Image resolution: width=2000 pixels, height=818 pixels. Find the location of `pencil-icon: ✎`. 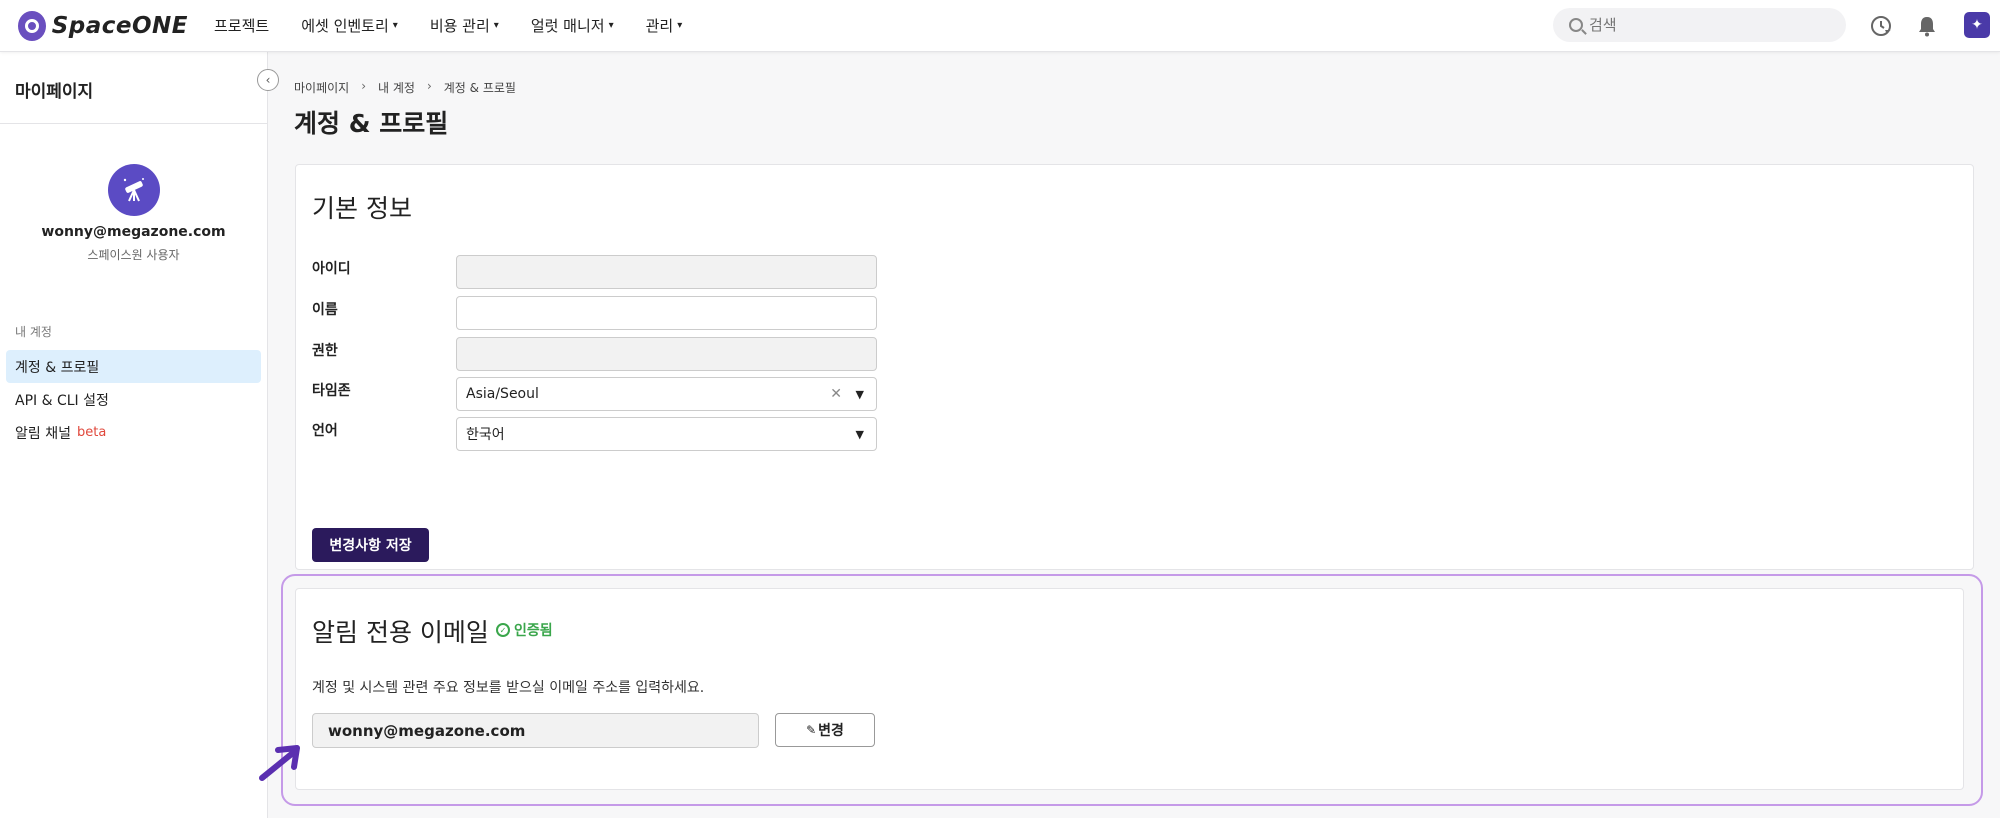

pencil-icon: ✎ is located at coordinates (811, 730).